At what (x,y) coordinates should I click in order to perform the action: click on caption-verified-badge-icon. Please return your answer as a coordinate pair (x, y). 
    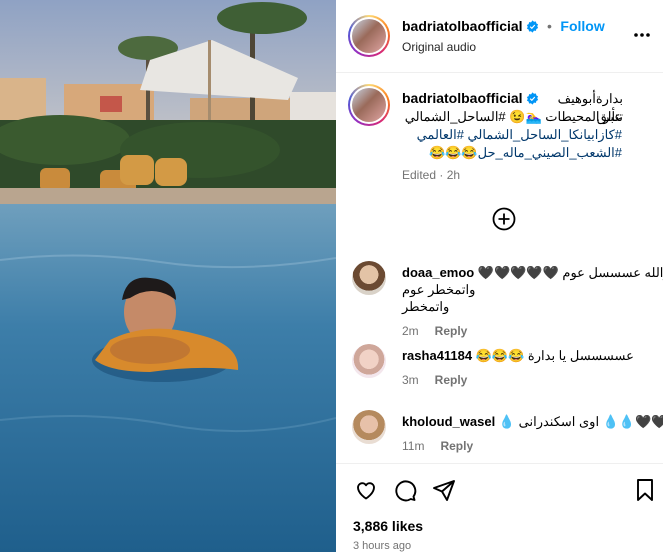
    Looking at the image, I should click on (532, 98).